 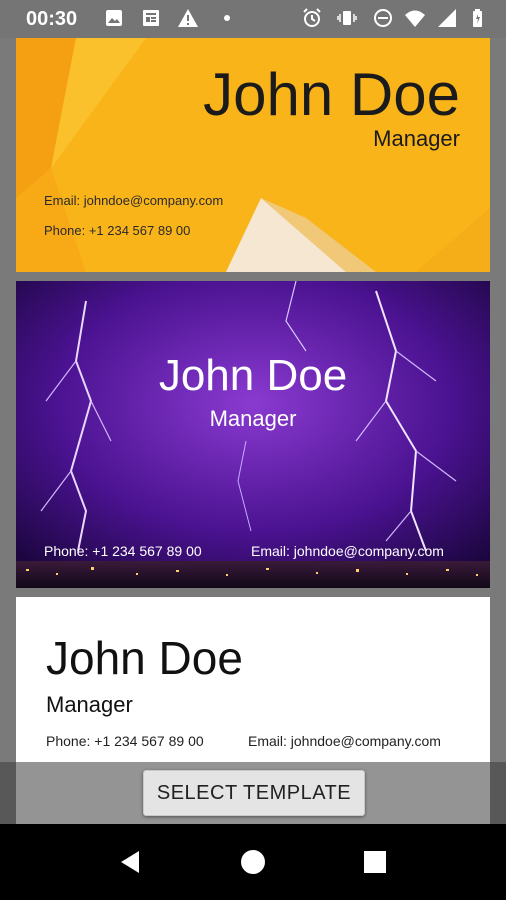 What do you see at coordinates (347, 18) in the screenshot?
I see `vibrate-icon` at bounding box center [347, 18].